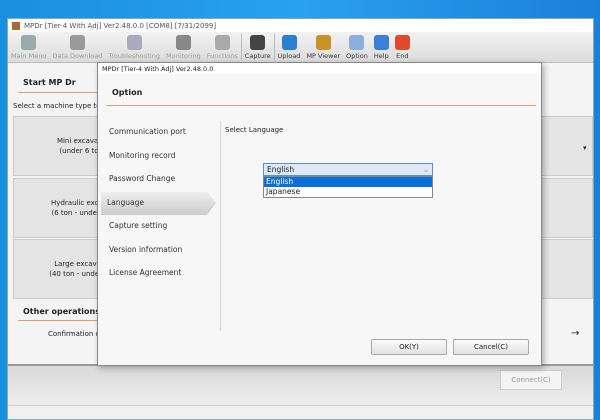  I want to click on toolbar-functions-button: Functions, so click(222, 47).